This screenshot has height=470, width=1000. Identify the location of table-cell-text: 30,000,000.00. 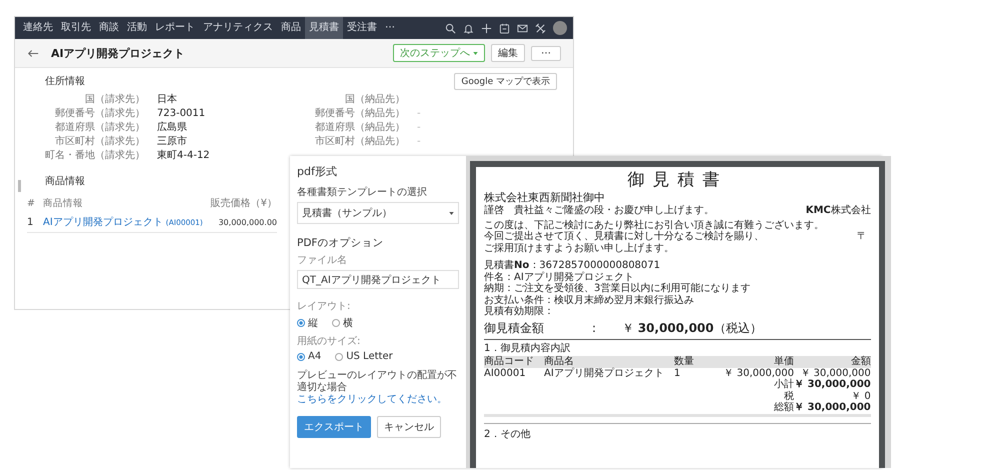
(247, 222).